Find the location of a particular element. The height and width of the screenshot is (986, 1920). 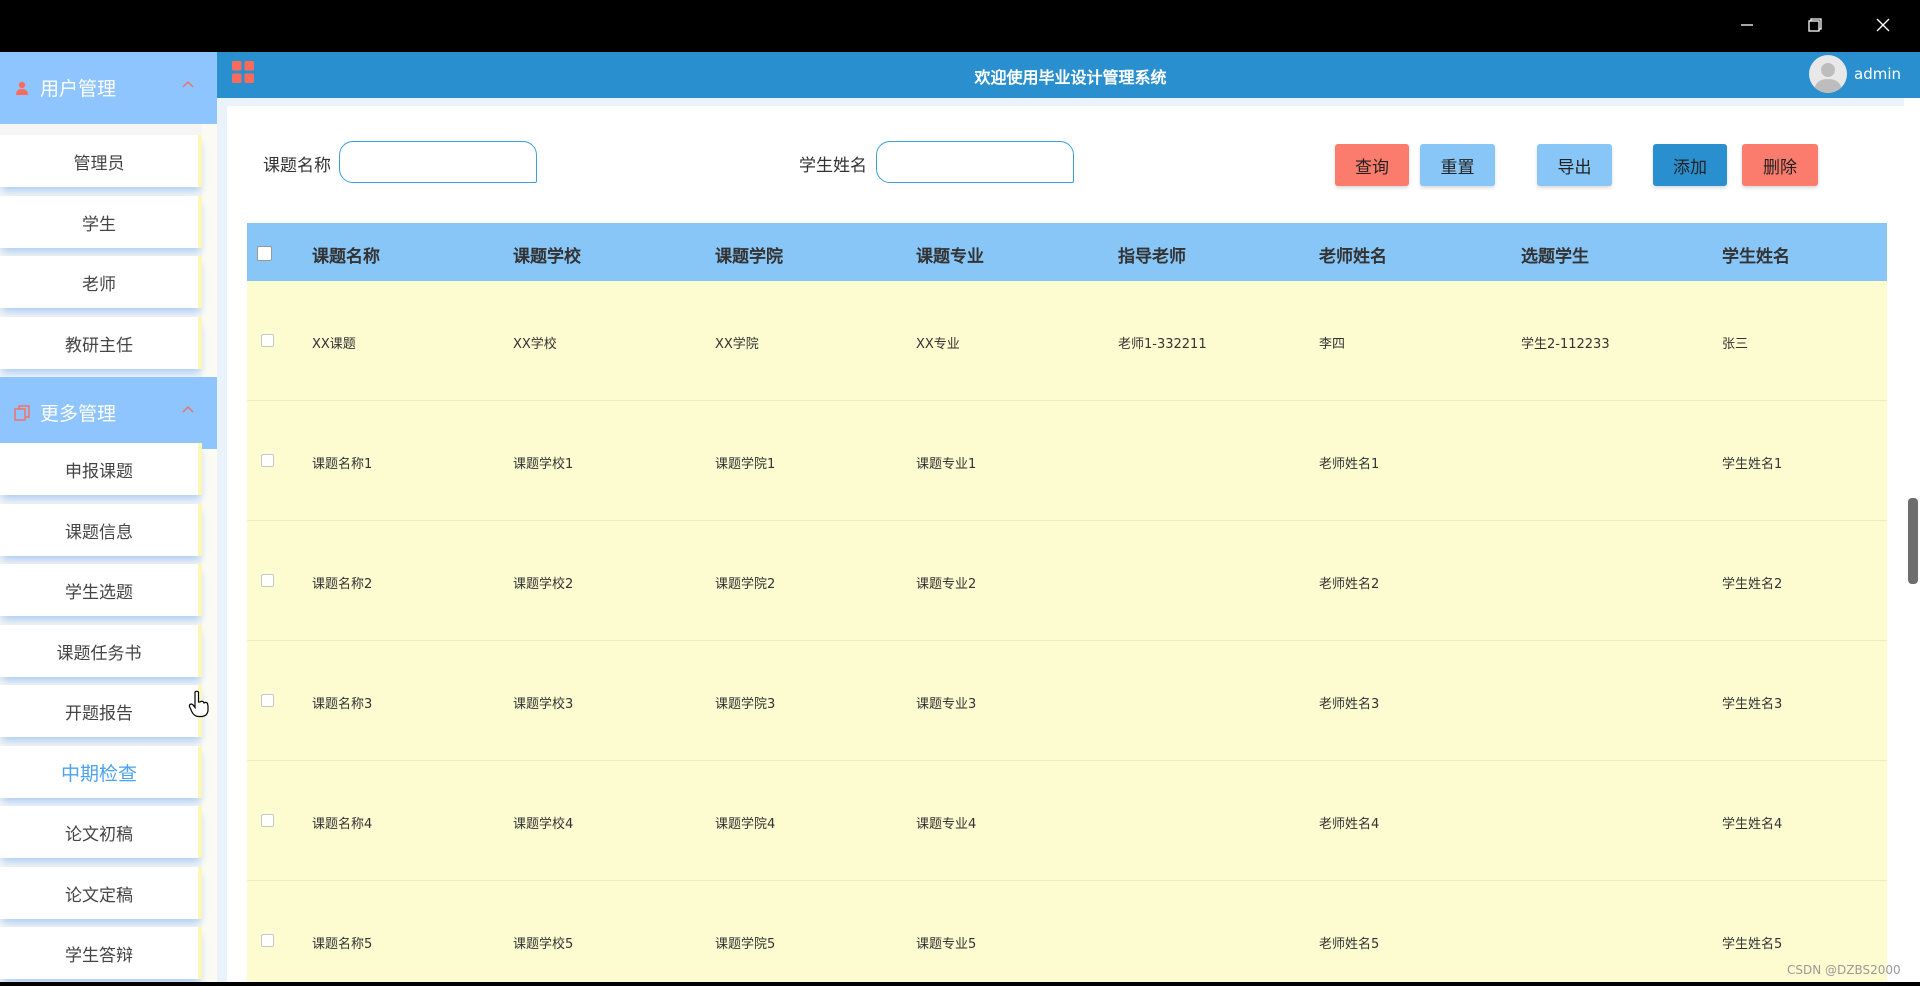

cell-college: 课题学院5 is located at coordinates (745, 944).